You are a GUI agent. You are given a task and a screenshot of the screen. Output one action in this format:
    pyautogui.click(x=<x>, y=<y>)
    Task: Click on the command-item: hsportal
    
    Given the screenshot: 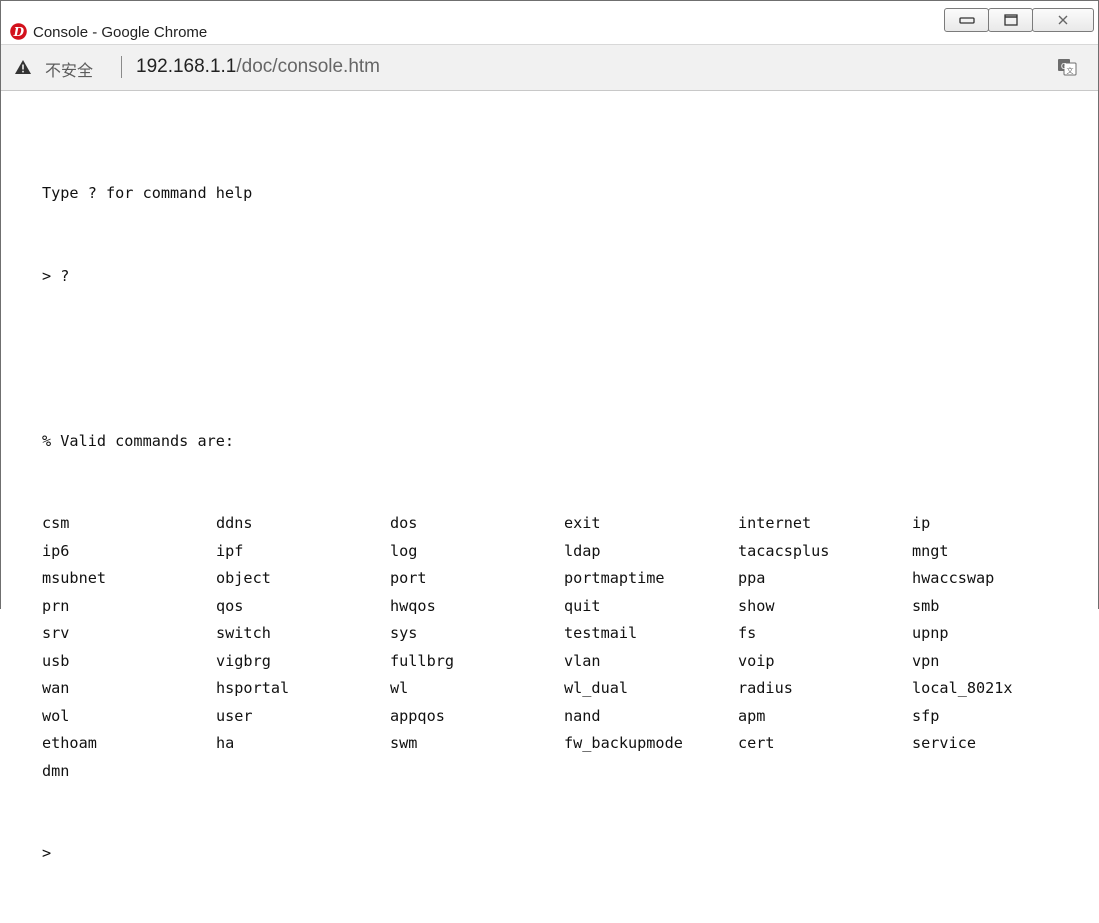 What is the action you would take?
    pyautogui.click(x=253, y=688)
    